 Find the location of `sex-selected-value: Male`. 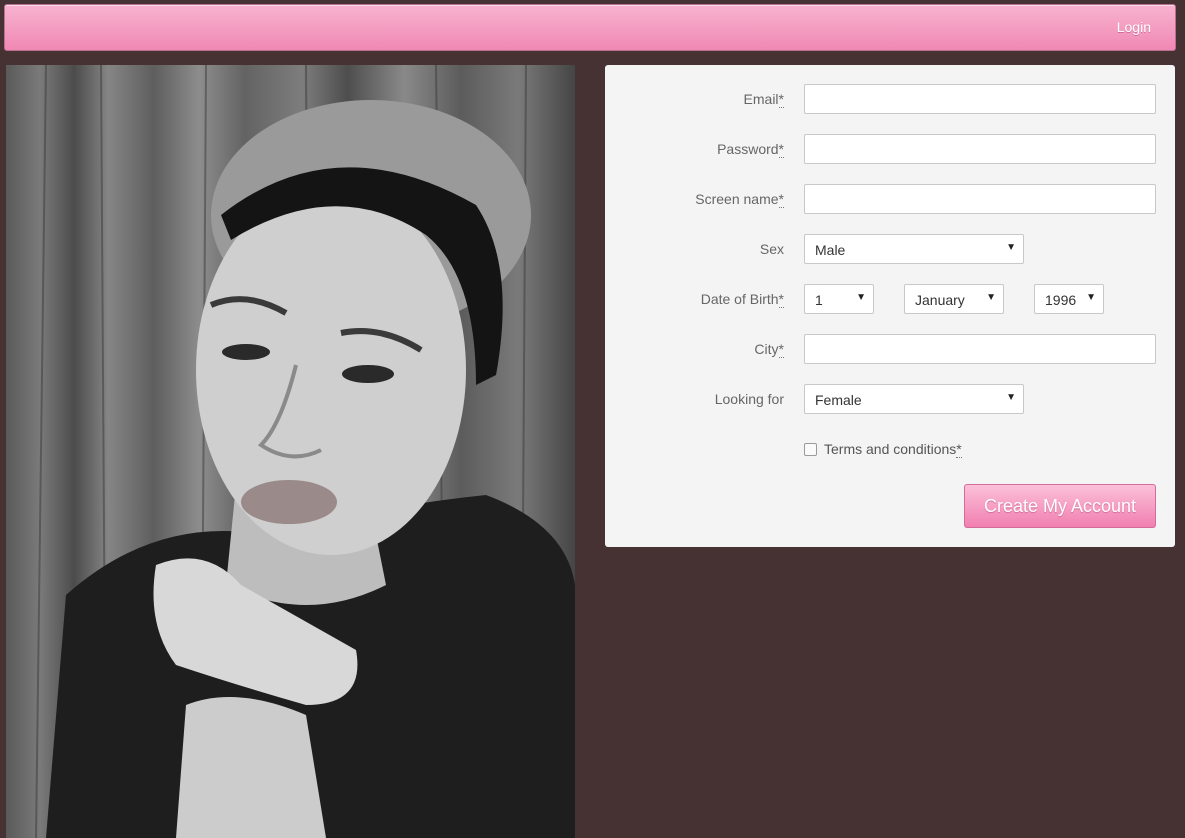

sex-selected-value: Male is located at coordinates (830, 250).